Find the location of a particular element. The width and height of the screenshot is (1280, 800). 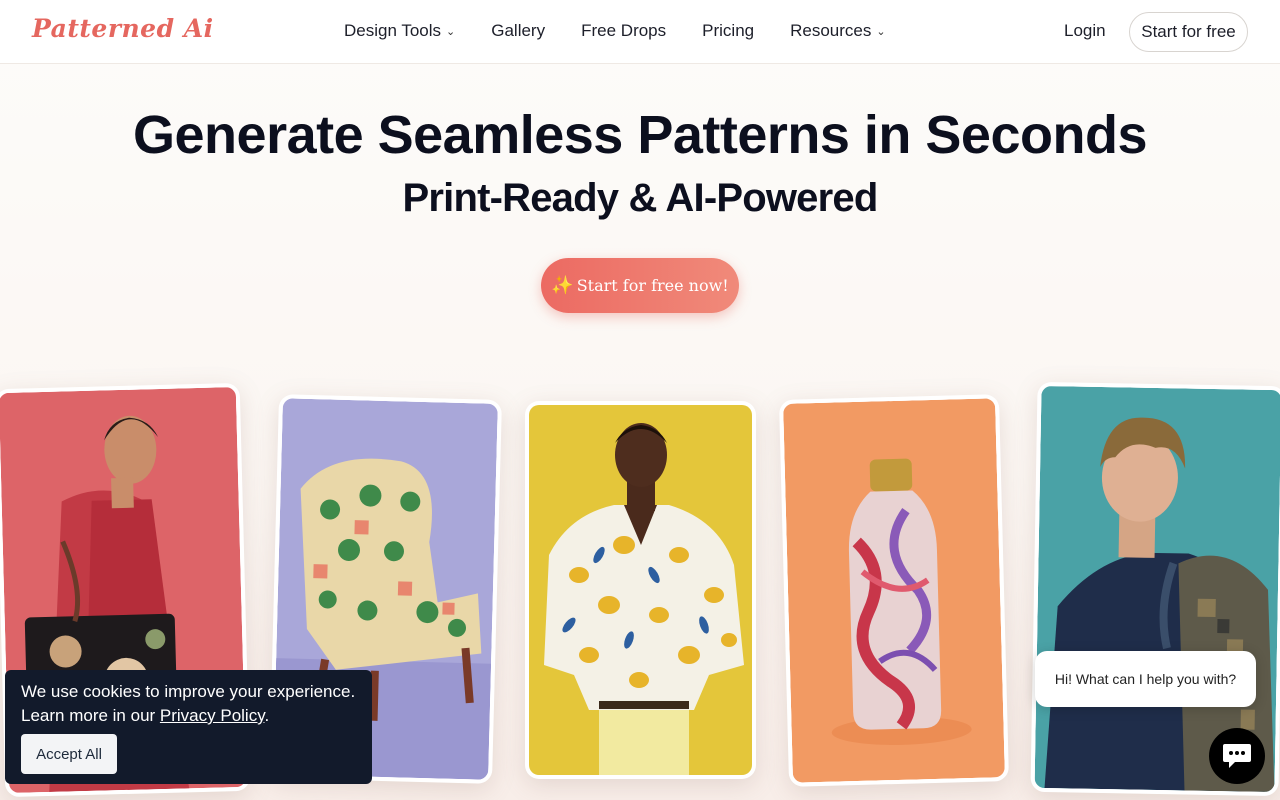

chat-launcher-button is located at coordinates (1237, 756).